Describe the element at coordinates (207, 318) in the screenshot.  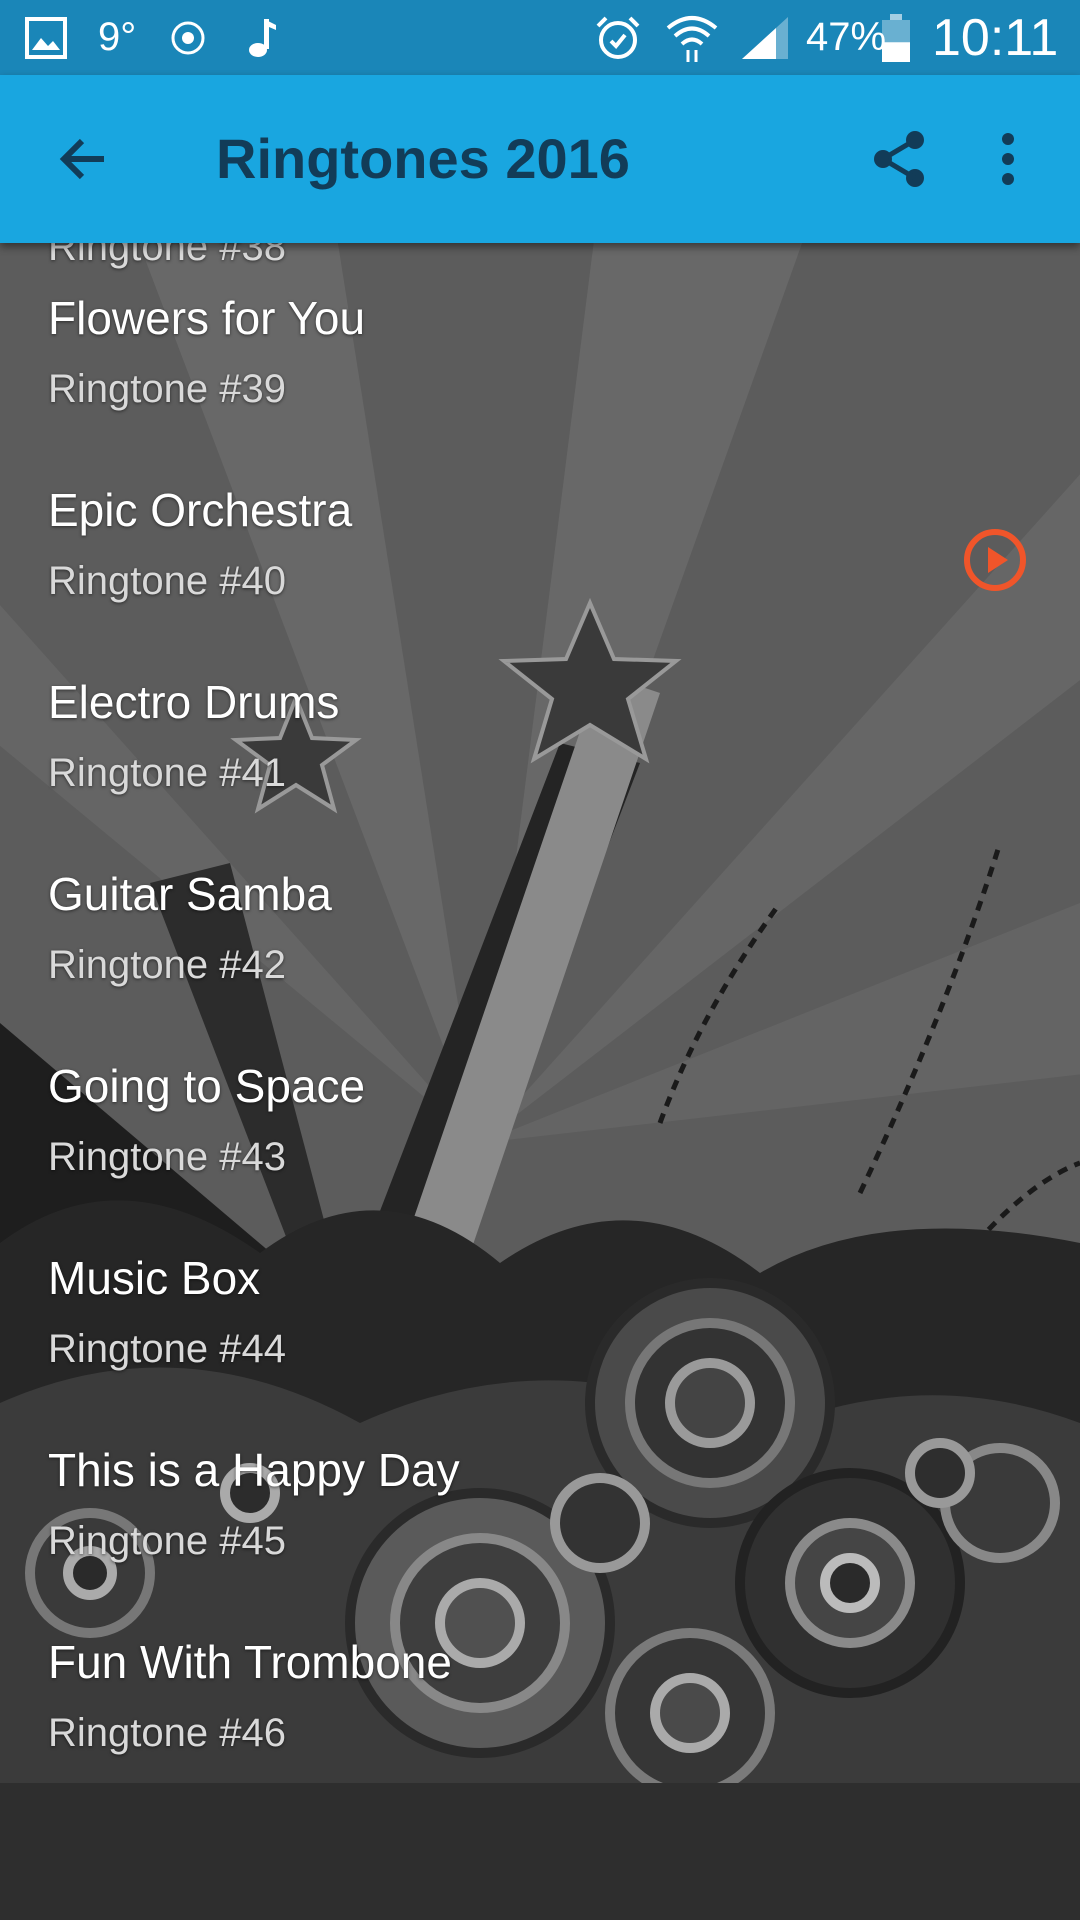
I see `ringtone-name: Flowers for You` at that location.